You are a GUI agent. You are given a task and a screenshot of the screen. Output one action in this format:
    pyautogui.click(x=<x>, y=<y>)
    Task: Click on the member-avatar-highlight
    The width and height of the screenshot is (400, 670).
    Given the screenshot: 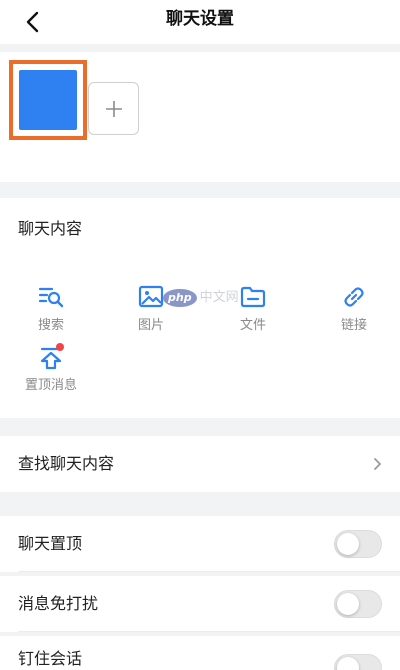 What is the action you would take?
    pyautogui.click(x=48, y=100)
    